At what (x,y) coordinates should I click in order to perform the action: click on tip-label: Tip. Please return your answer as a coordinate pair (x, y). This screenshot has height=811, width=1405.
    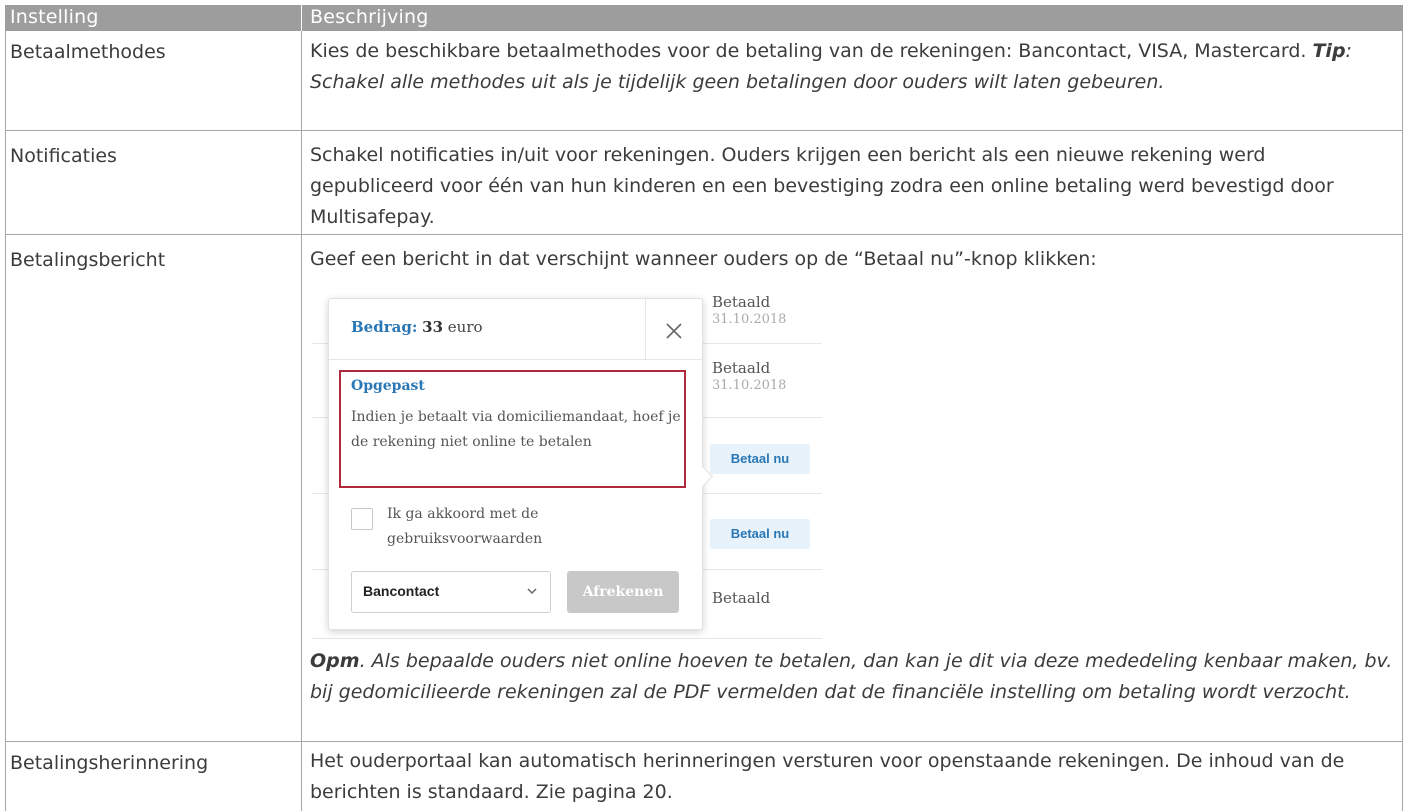
    Looking at the image, I should click on (1329, 51).